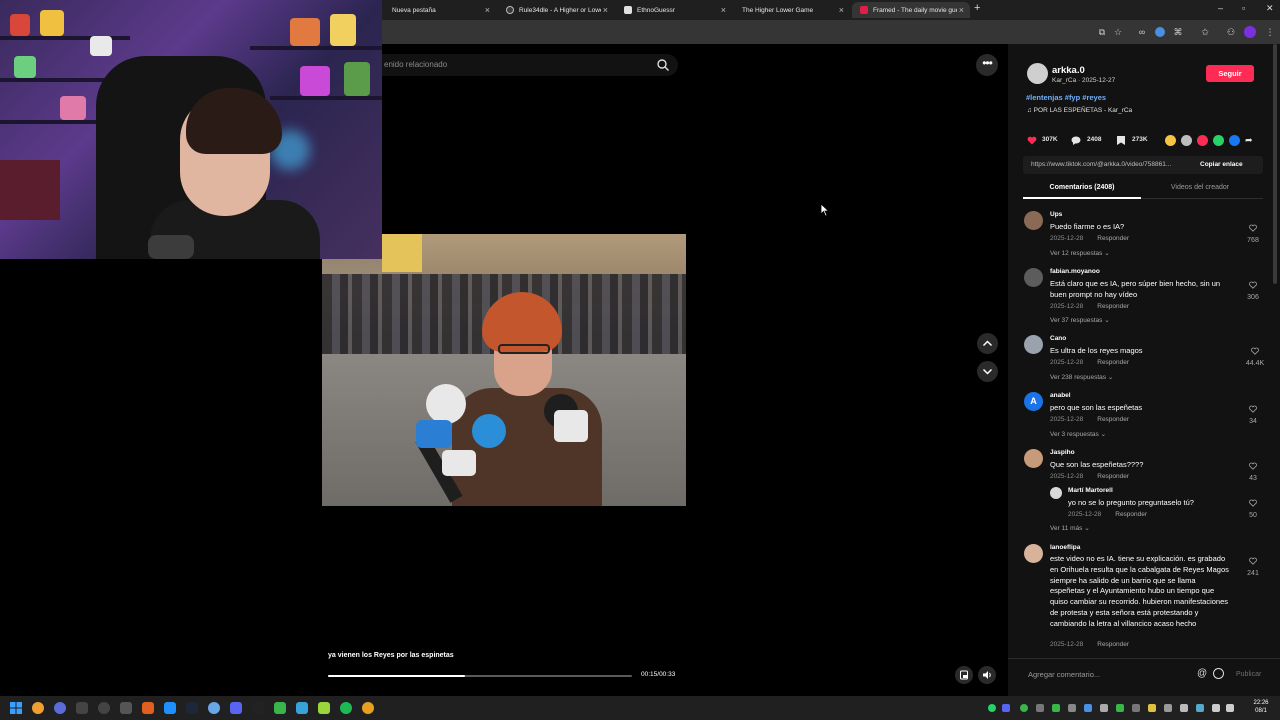 Image resolution: width=1280 pixels, height=720 pixels. What do you see at coordinates (1249, 140) in the screenshot?
I see `share-arrow-icon: ➦` at bounding box center [1249, 140].